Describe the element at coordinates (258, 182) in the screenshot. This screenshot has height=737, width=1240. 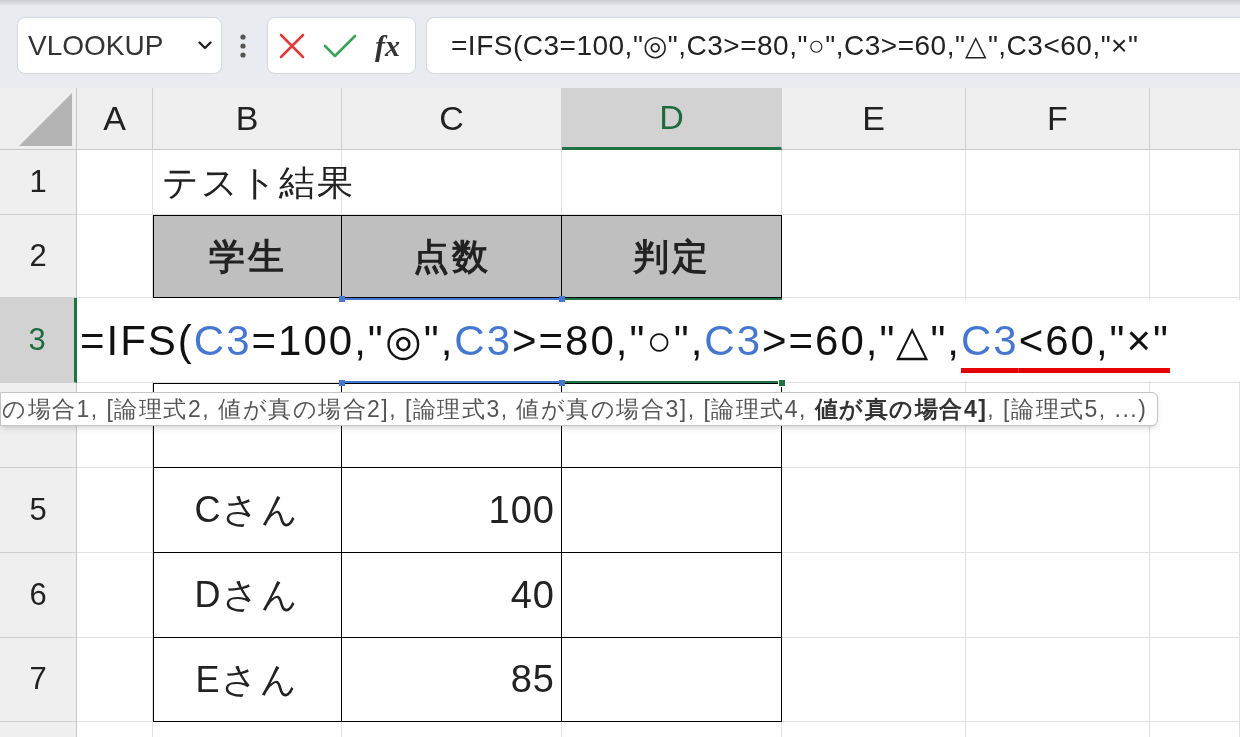
I see `sheet-title: テスト結果` at that location.